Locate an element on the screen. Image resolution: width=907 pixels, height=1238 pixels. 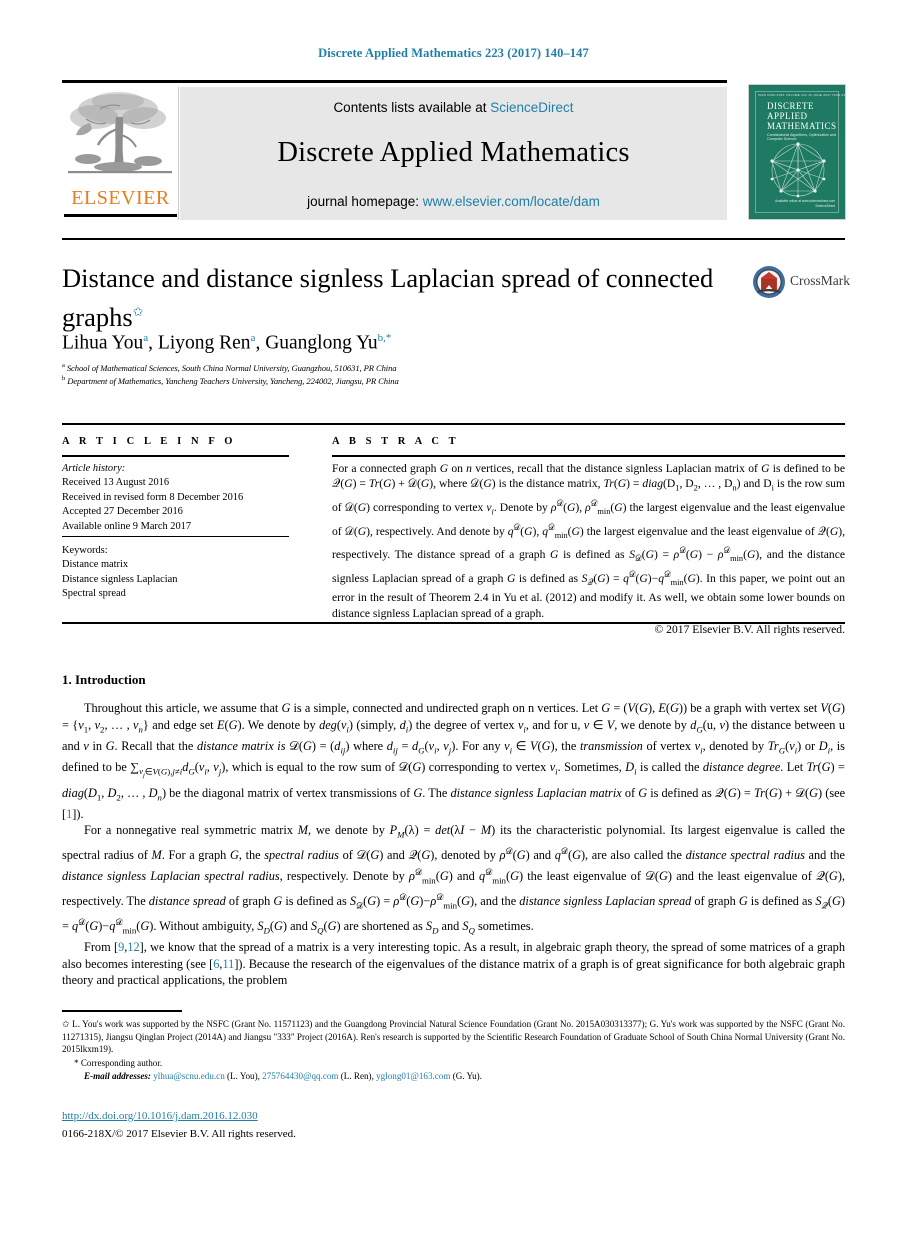
masthead-top-rule is located at coordinates (394, 81).